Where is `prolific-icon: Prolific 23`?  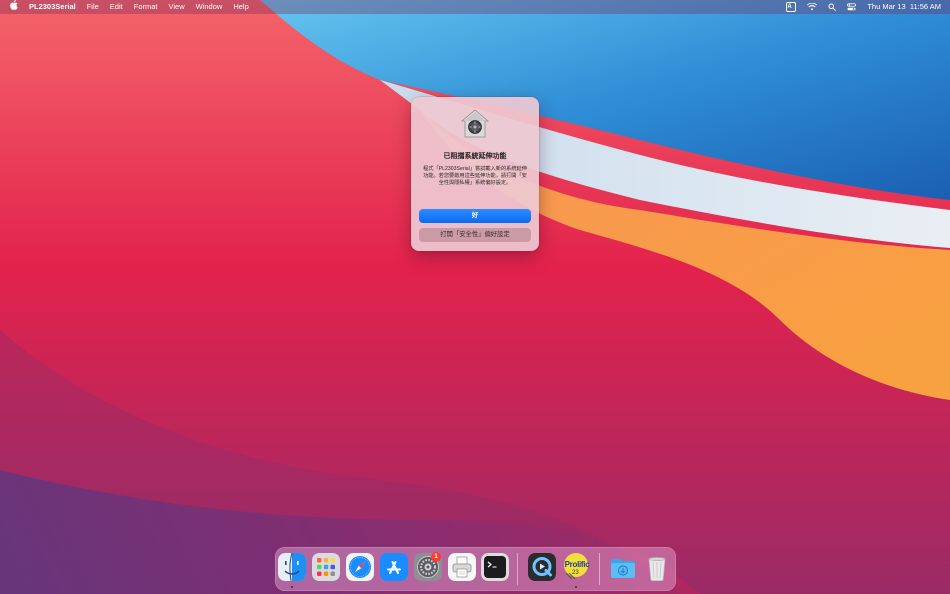 prolific-icon: Prolific 23 is located at coordinates (576, 567).